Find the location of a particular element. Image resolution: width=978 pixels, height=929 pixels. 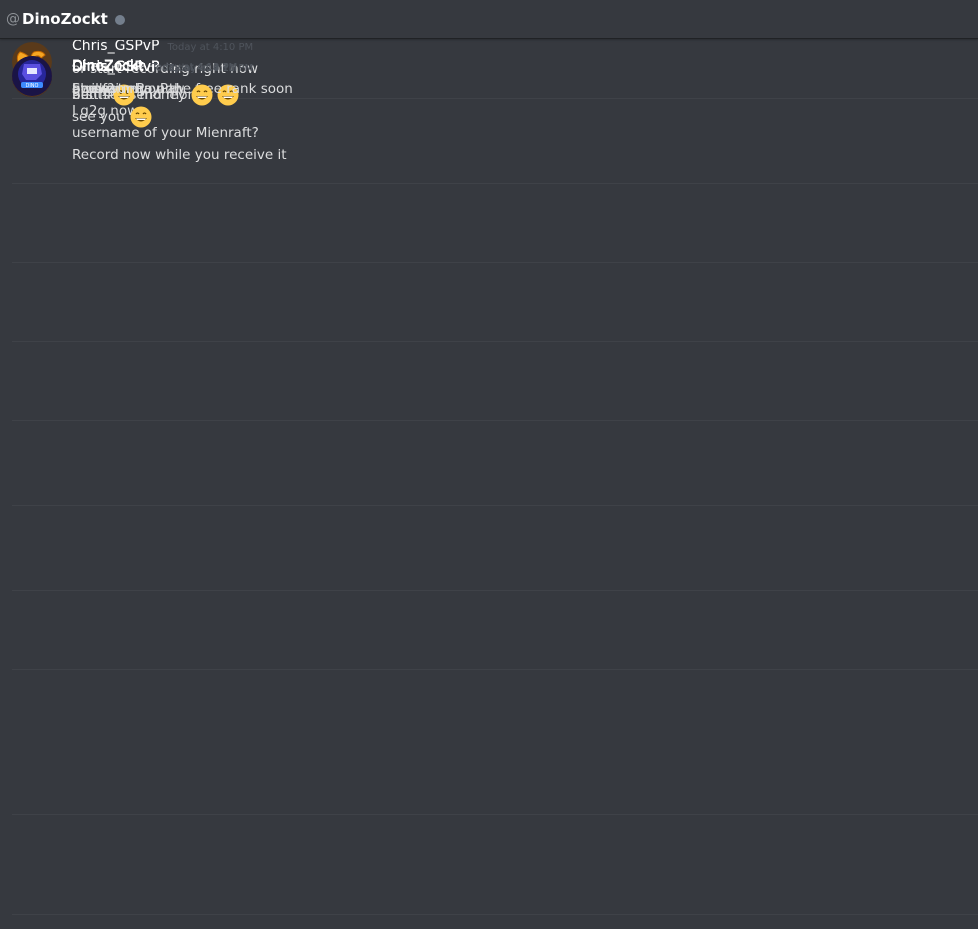

message-timestamp: Today at 4:12 PM is located at coordinates (194, 67).